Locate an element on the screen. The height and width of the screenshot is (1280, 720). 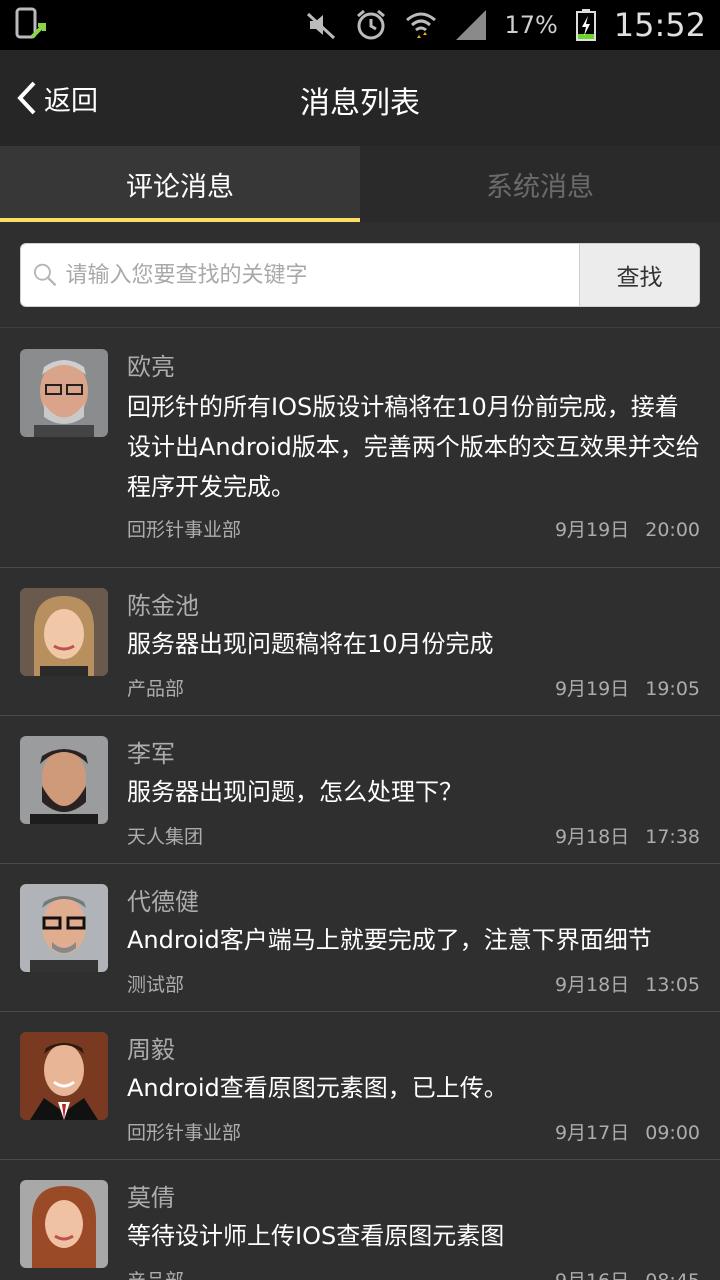
sender-name: 欧亮 is located at coordinates (151, 367).